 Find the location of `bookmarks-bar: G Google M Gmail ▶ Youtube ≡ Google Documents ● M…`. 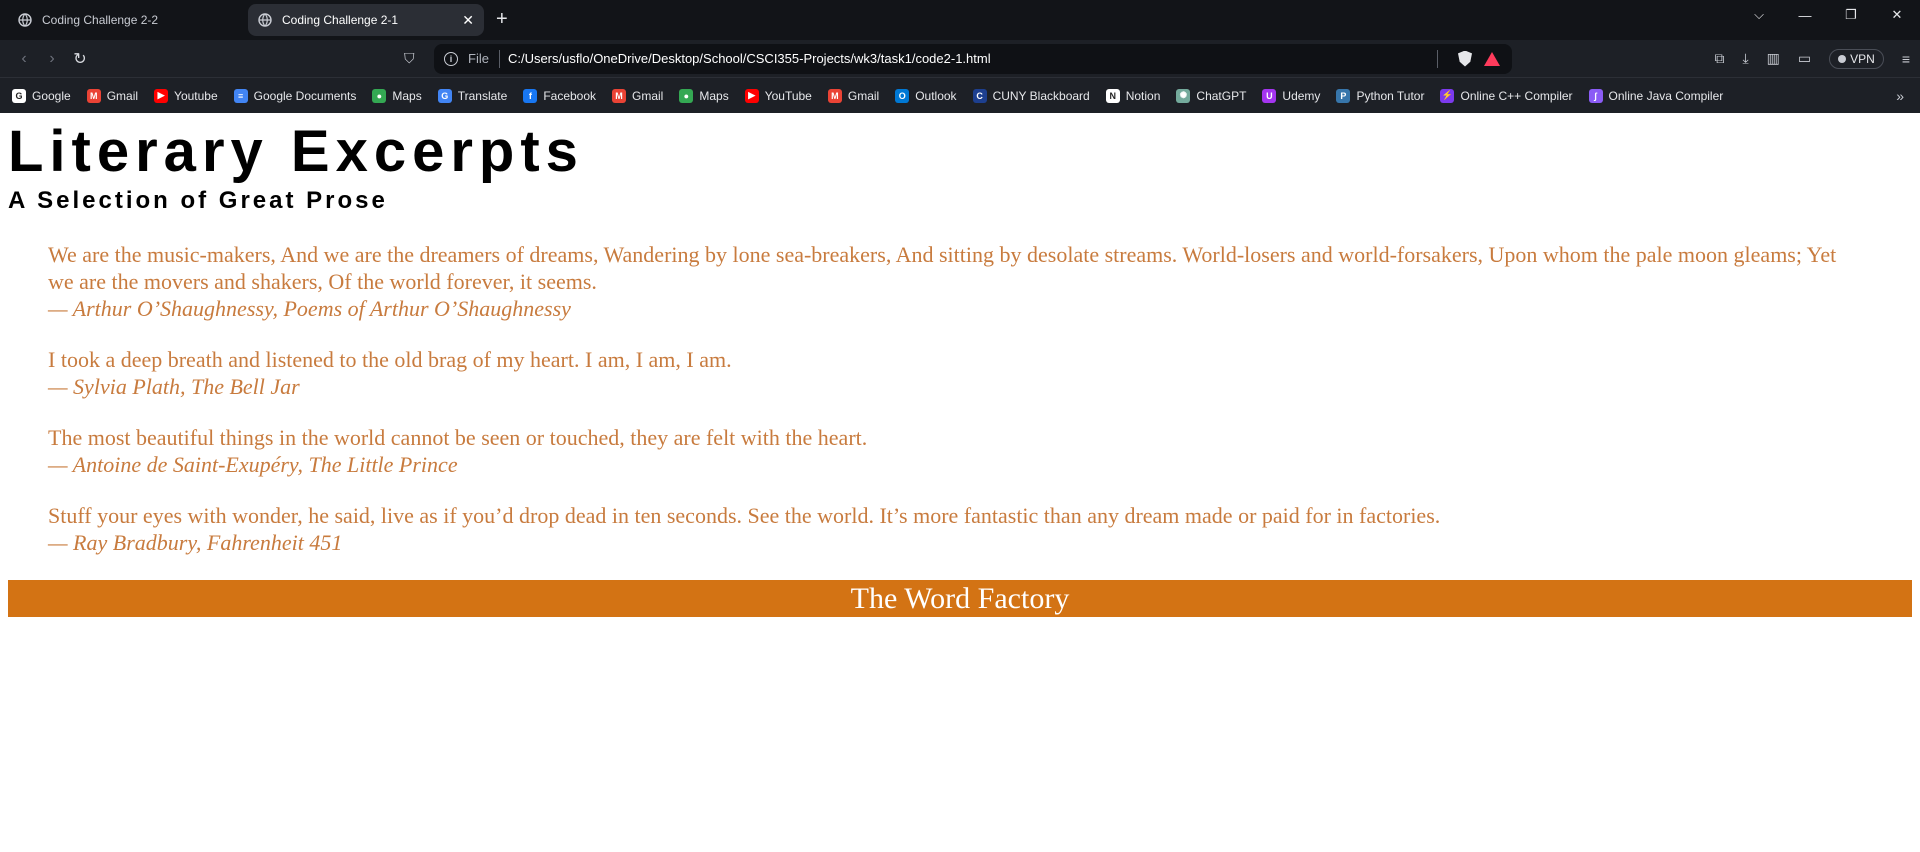

bookmarks-bar: G Google M Gmail ▶ Youtube ≡ Google Documents ● M… is located at coordinates (960, 95).